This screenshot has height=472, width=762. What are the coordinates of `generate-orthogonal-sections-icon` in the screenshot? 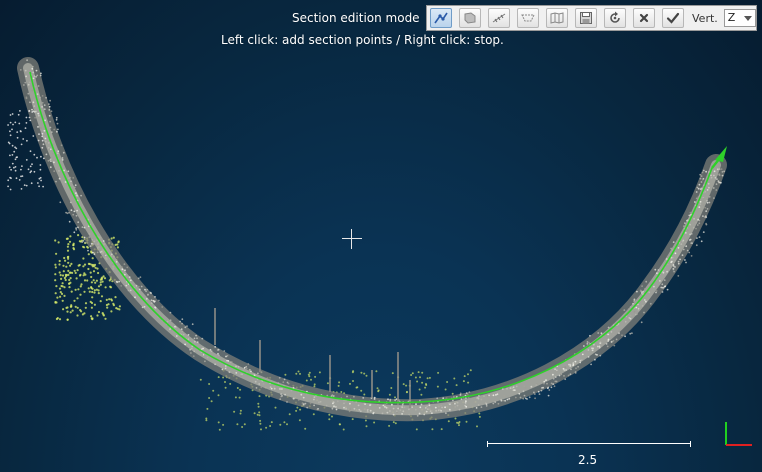 It's located at (499, 18).